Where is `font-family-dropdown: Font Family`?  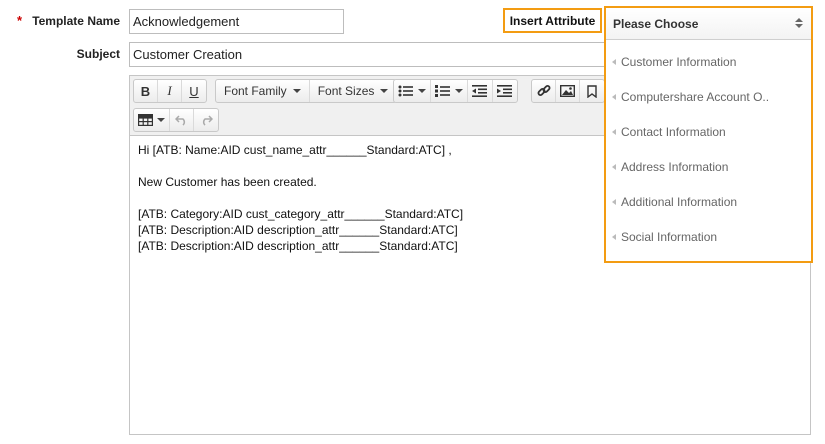
font-family-dropdown: Font Family is located at coordinates (263, 91).